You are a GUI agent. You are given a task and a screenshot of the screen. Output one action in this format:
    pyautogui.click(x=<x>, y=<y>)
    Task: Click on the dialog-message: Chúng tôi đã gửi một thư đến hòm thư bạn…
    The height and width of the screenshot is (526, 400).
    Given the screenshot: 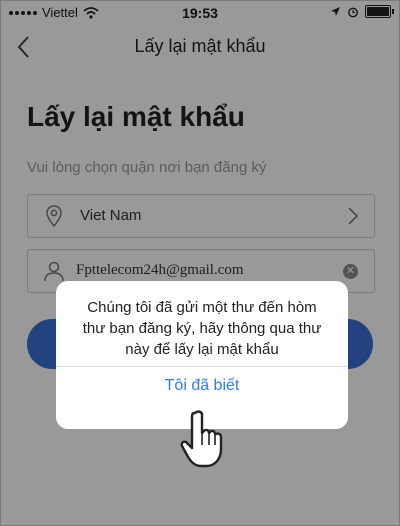 What is the action you would take?
    pyautogui.click(x=202, y=328)
    